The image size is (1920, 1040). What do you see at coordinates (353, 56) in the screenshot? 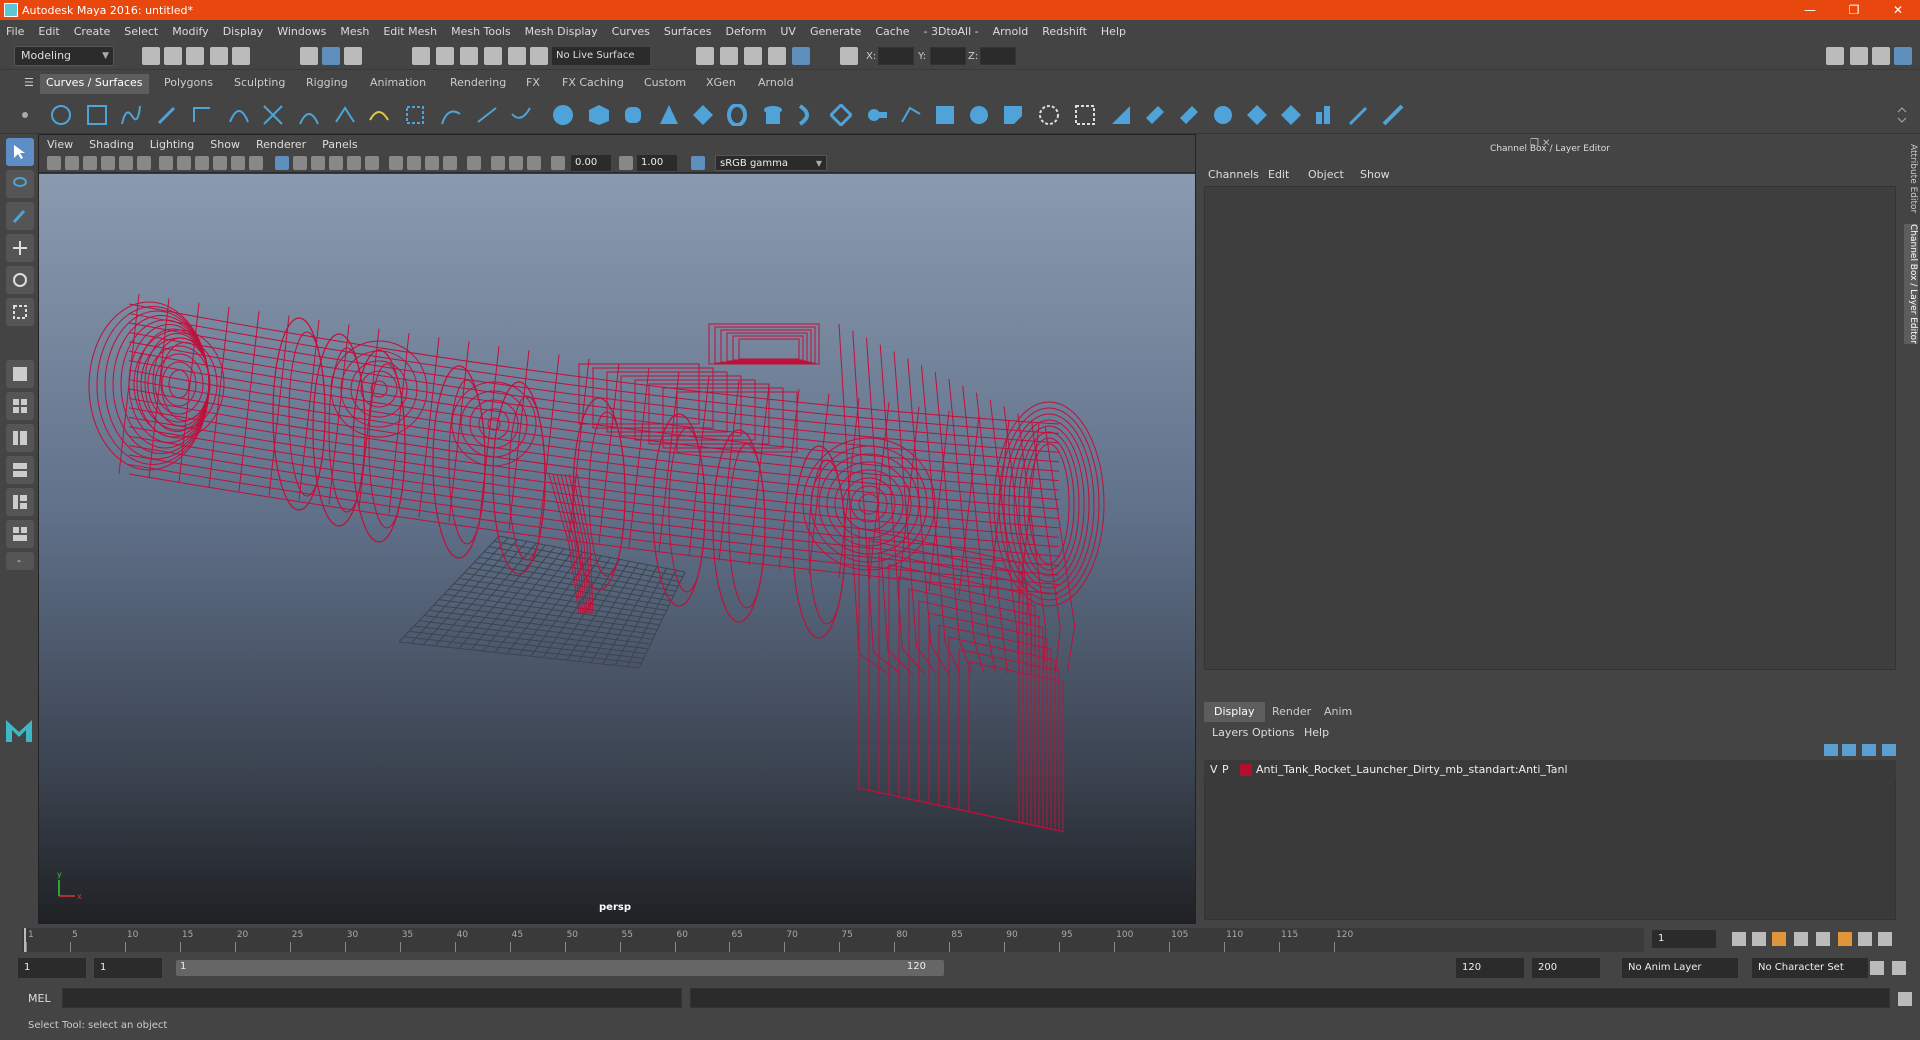
I see `select-by-component-icon` at bounding box center [353, 56].